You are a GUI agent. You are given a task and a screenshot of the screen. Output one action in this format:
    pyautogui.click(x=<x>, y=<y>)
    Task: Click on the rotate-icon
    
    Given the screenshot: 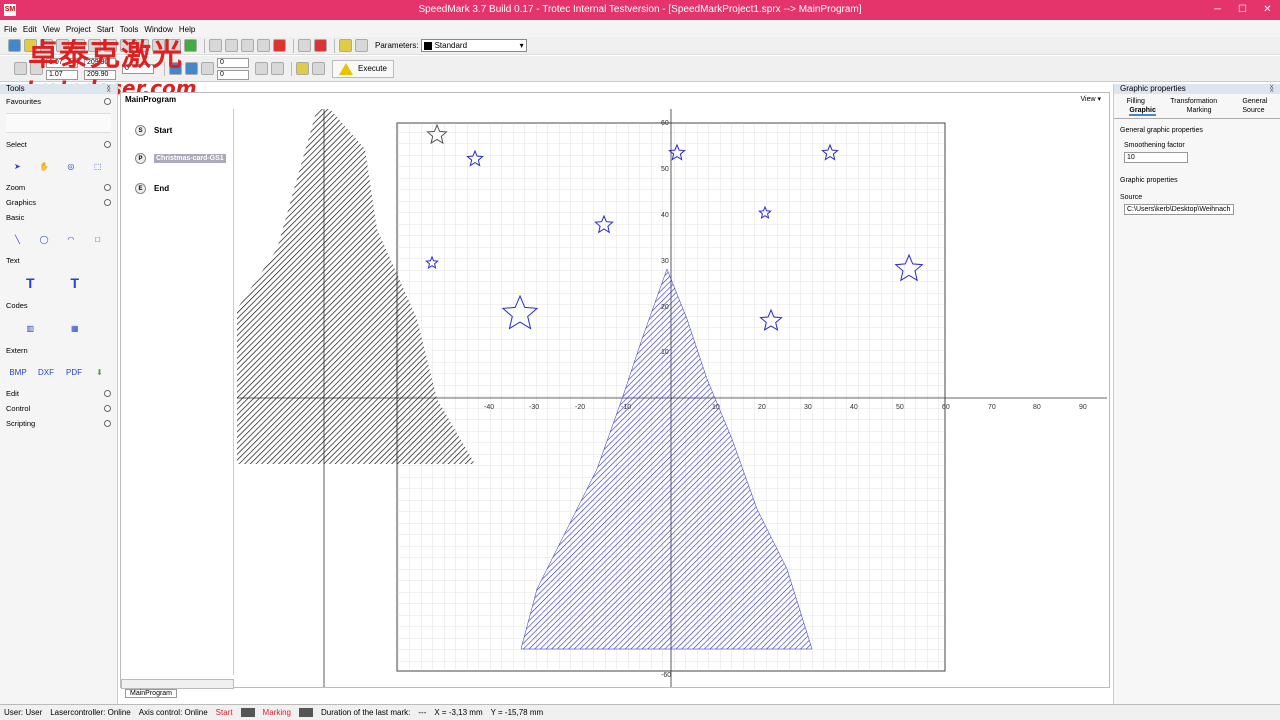 What is the action you would take?
    pyautogui.click(x=261, y=68)
    